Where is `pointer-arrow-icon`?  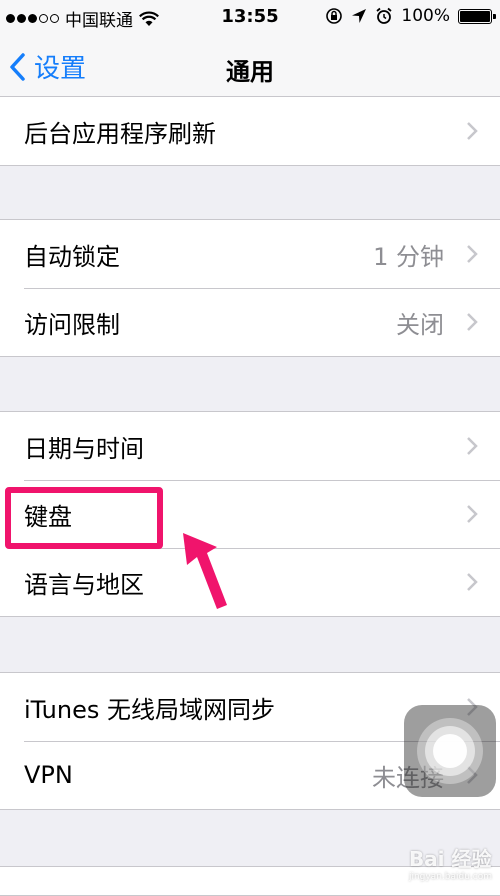 pointer-arrow-icon is located at coordinates (205, 571).